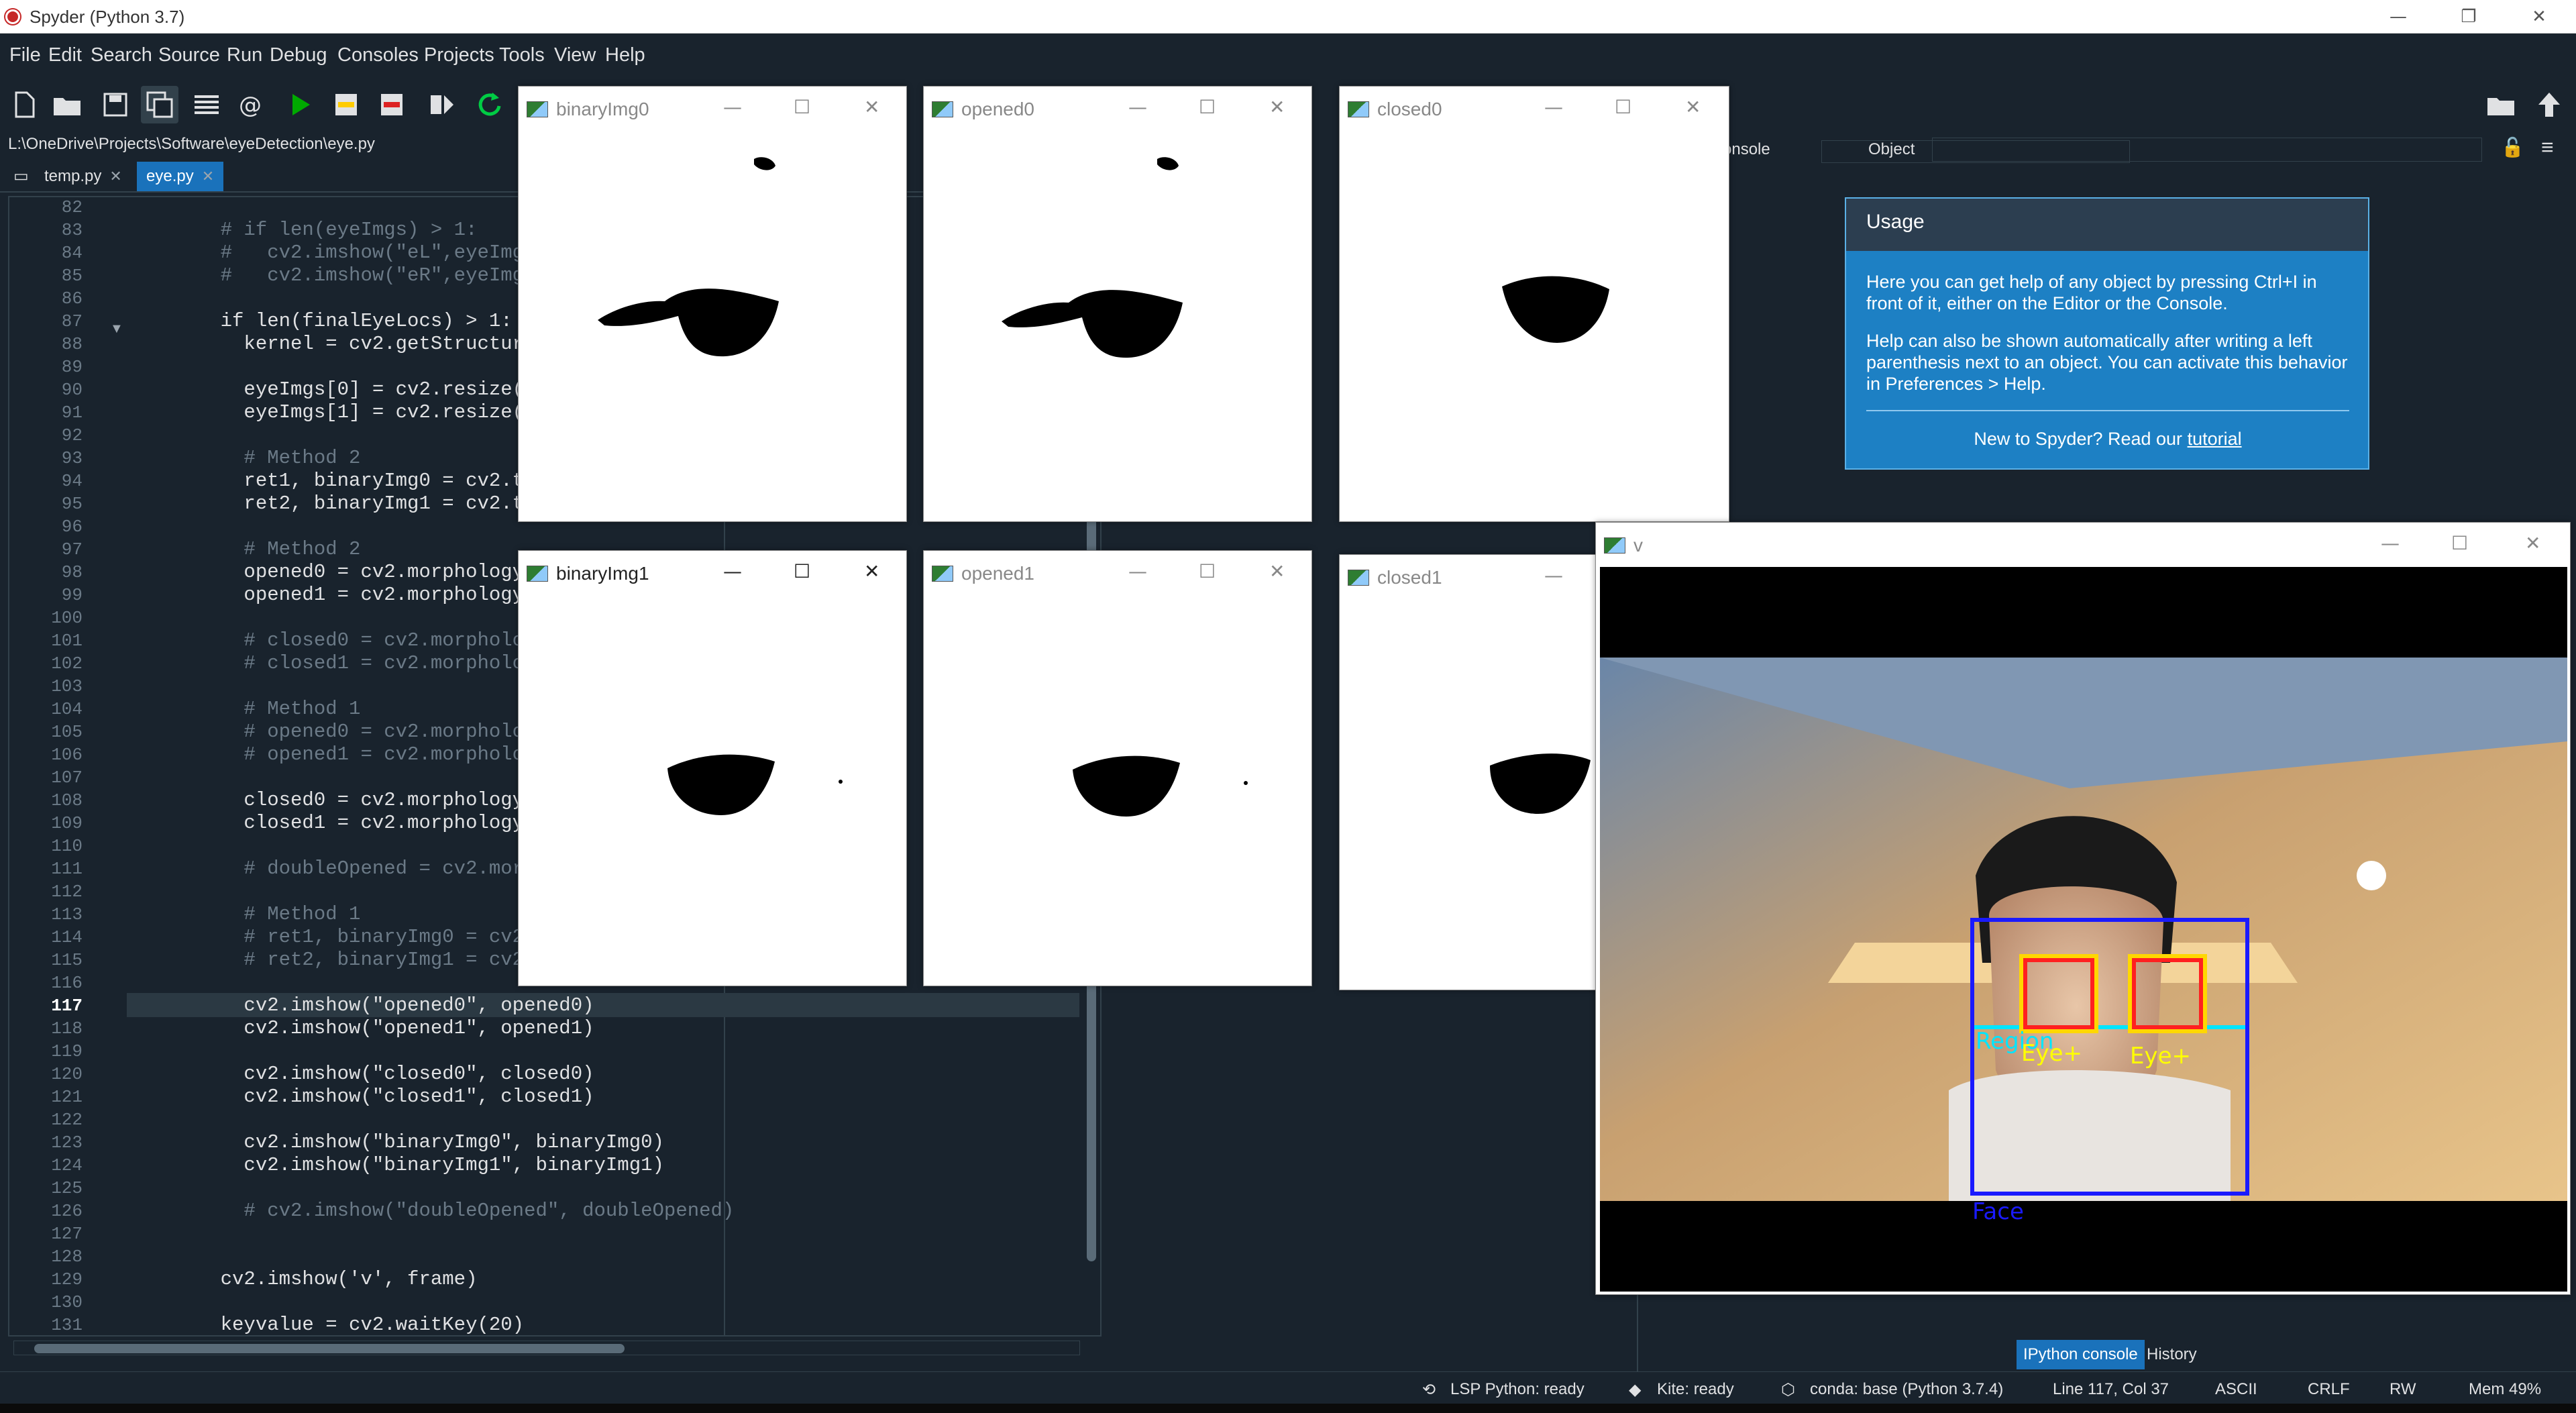  Describe the element at coordinates (488, 104) in the screenshot. I see `rerun-icon` at that location.